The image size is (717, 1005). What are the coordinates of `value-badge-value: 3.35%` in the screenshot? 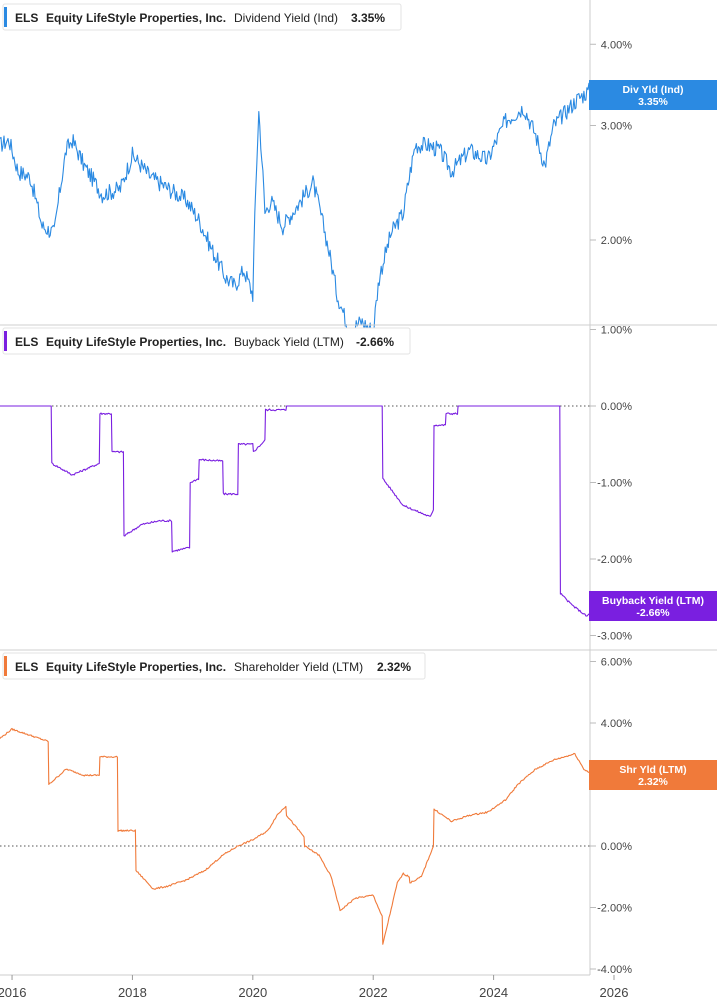 It's located at (653, 102).